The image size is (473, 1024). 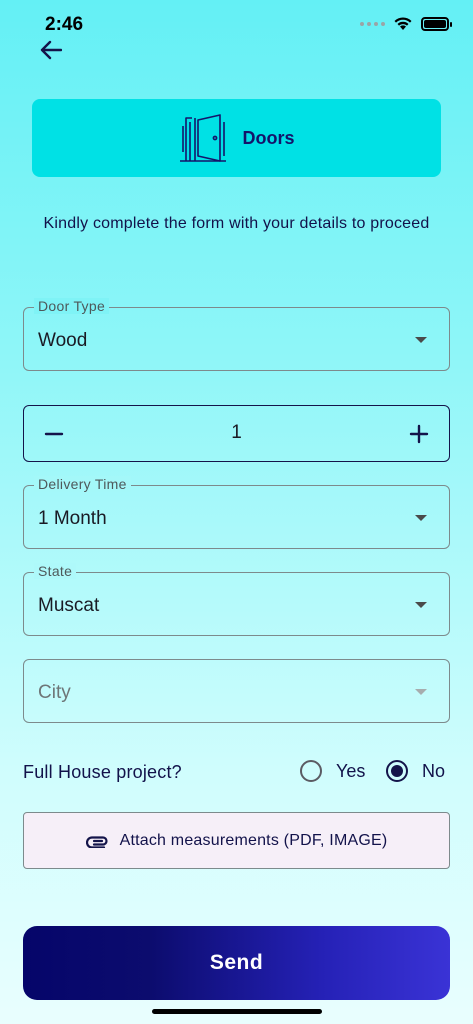 I want to click on status-icons, so click(x=406, y=23).